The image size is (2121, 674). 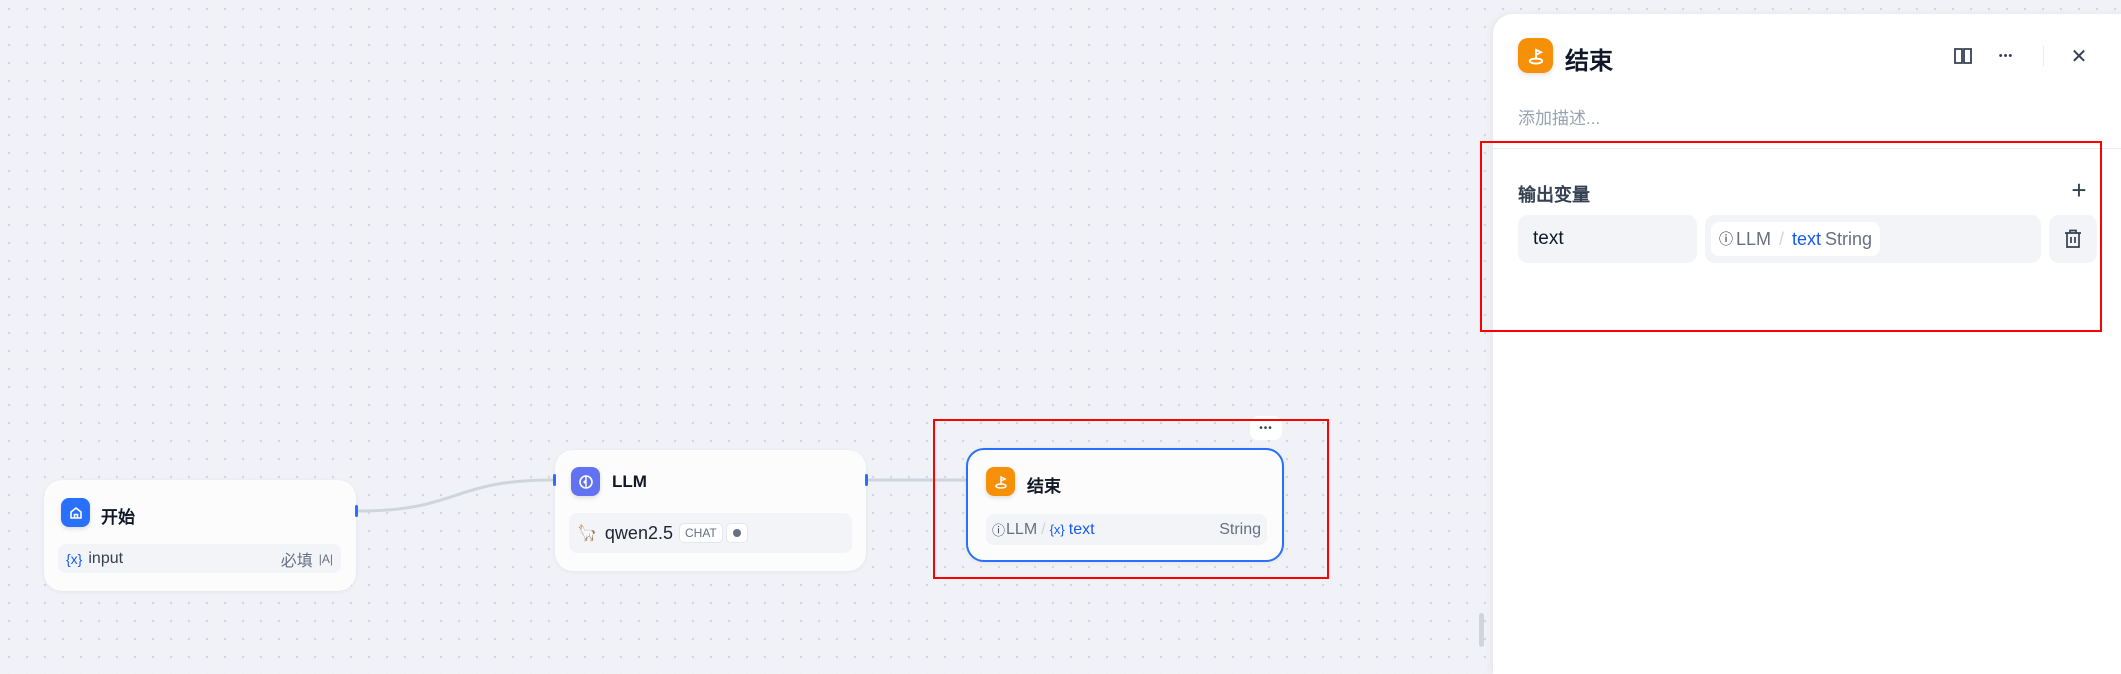 I want to click on more-button: •••, so click(x=2006, y=56).